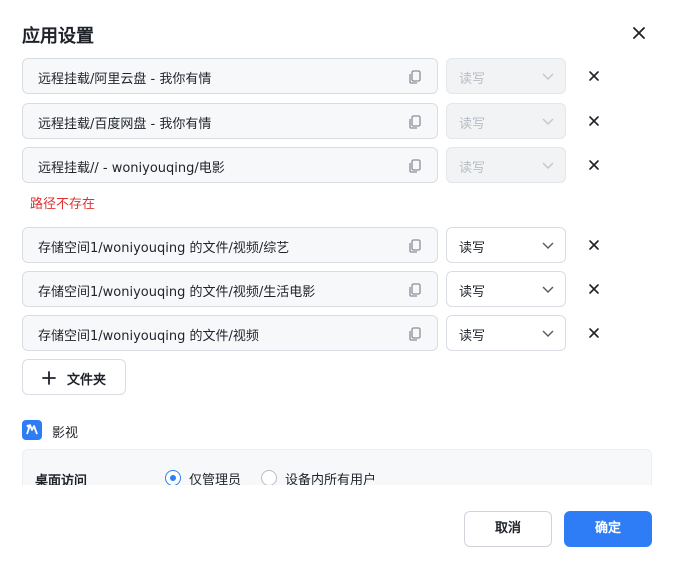 The image size is (673, 564). Describe the element at coordinates (508, 529) in the screenshot. I see `cancel-button: 取消` at that location.